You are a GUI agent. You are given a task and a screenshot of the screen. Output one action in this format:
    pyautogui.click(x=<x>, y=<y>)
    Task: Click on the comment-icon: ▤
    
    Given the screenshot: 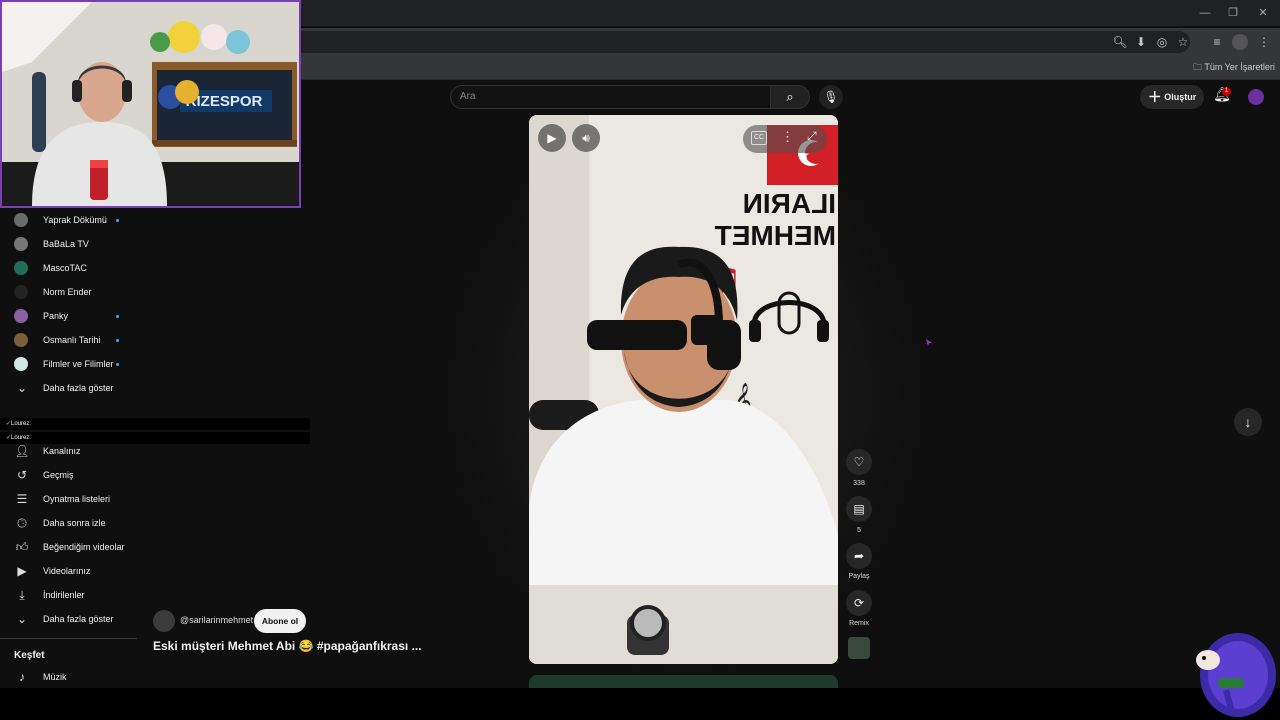 What is the action you would take?
    pyautogui.click(x=859, y=509)
    